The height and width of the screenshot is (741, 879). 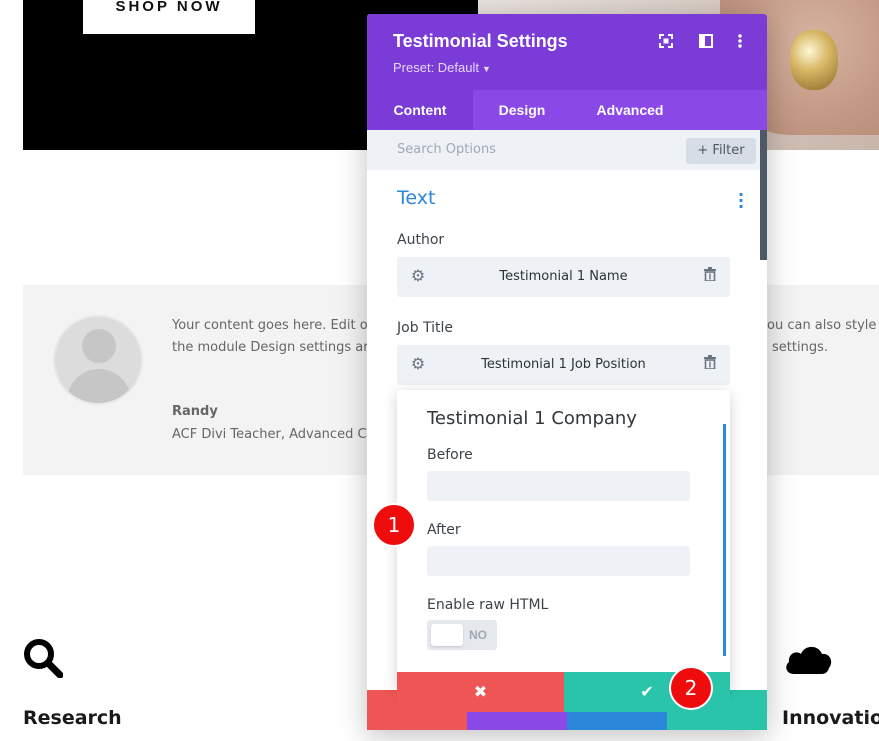 What do you see at coordinates (532, 418) in the screenshot?
I see `popup-title: Testimonial 1 Company` at bounding box center [532, 418].